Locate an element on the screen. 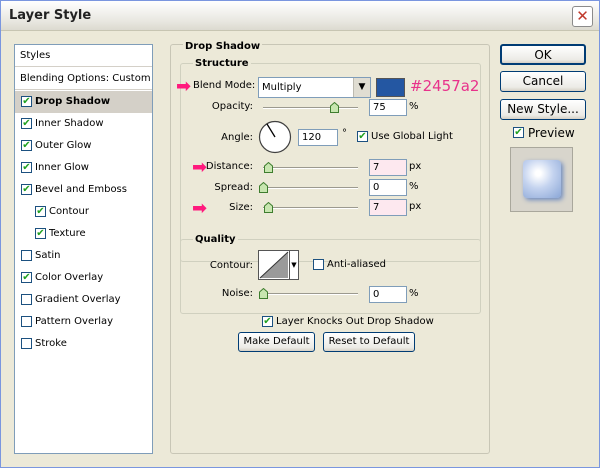  preview-label: Preview is located at coordinates (551, 133).